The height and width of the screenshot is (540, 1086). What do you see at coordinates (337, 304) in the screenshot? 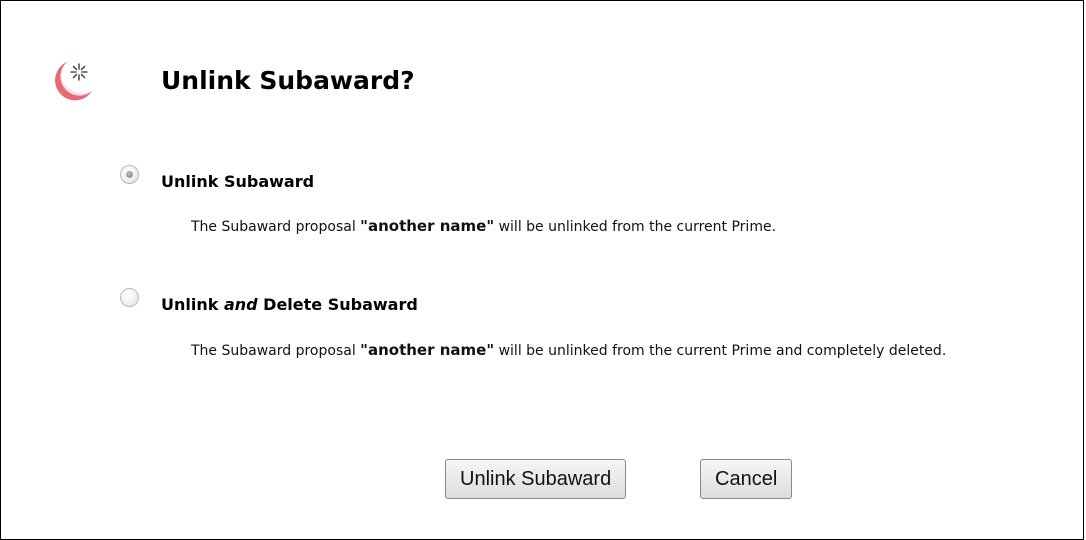
I see `label-part-after: Delete Subaward` at bounding box center [337, 304].